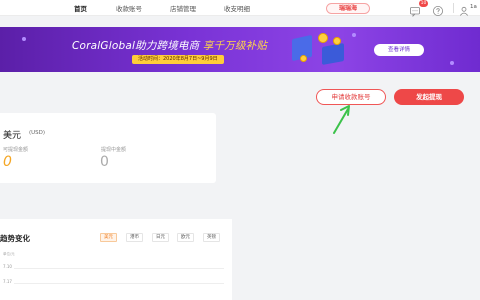 The width and height of the screenshot is (480, 300). Describe the element at coordinates (473, 7) in the screenshot. I see `user-name: 1a` at that location.